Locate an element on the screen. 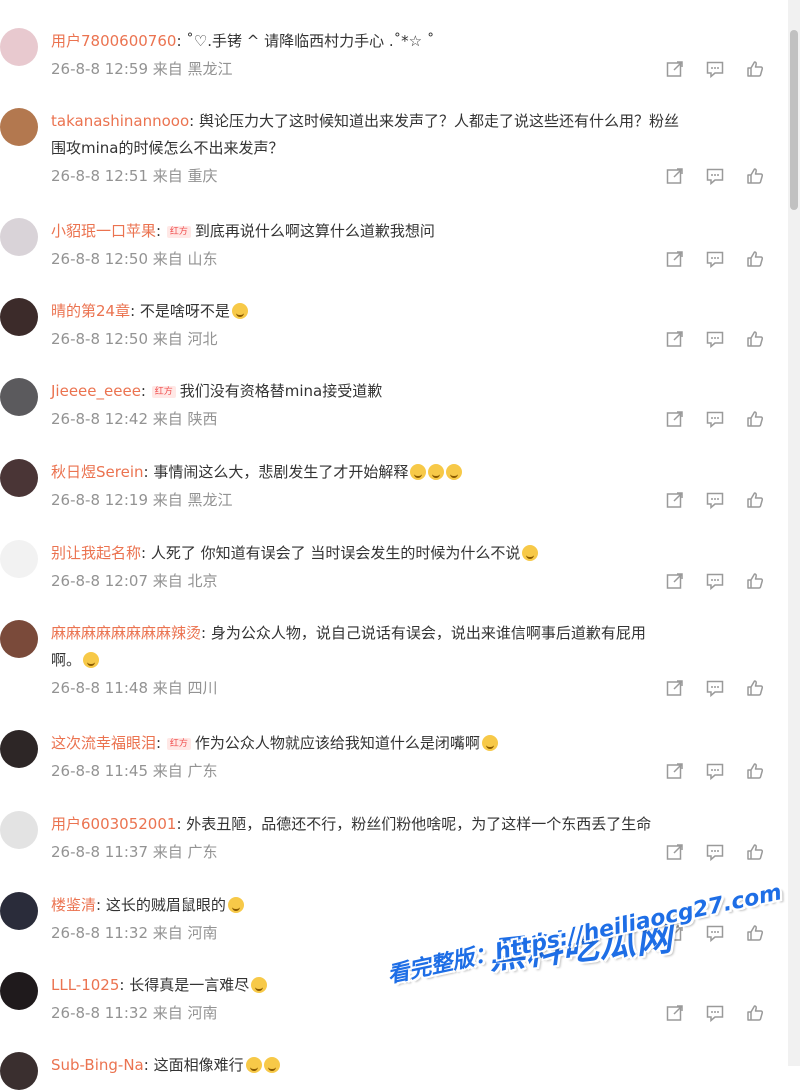  comment-username: 小貂珉一口苹果 is located at coordinates (103, 231).